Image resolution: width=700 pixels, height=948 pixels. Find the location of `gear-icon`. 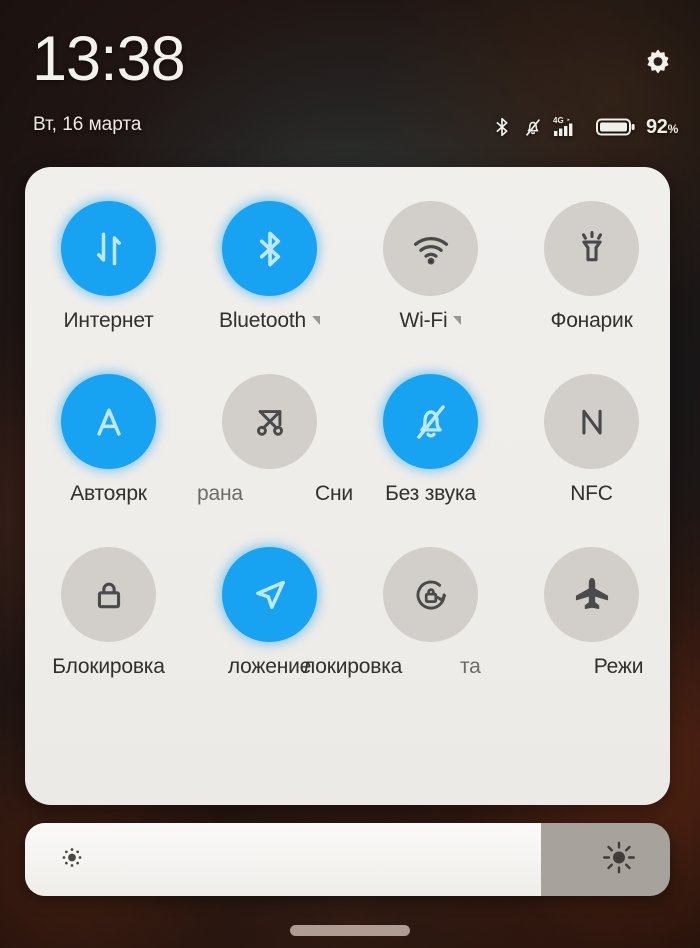

gear-icon is located at coordinates (658, 65).